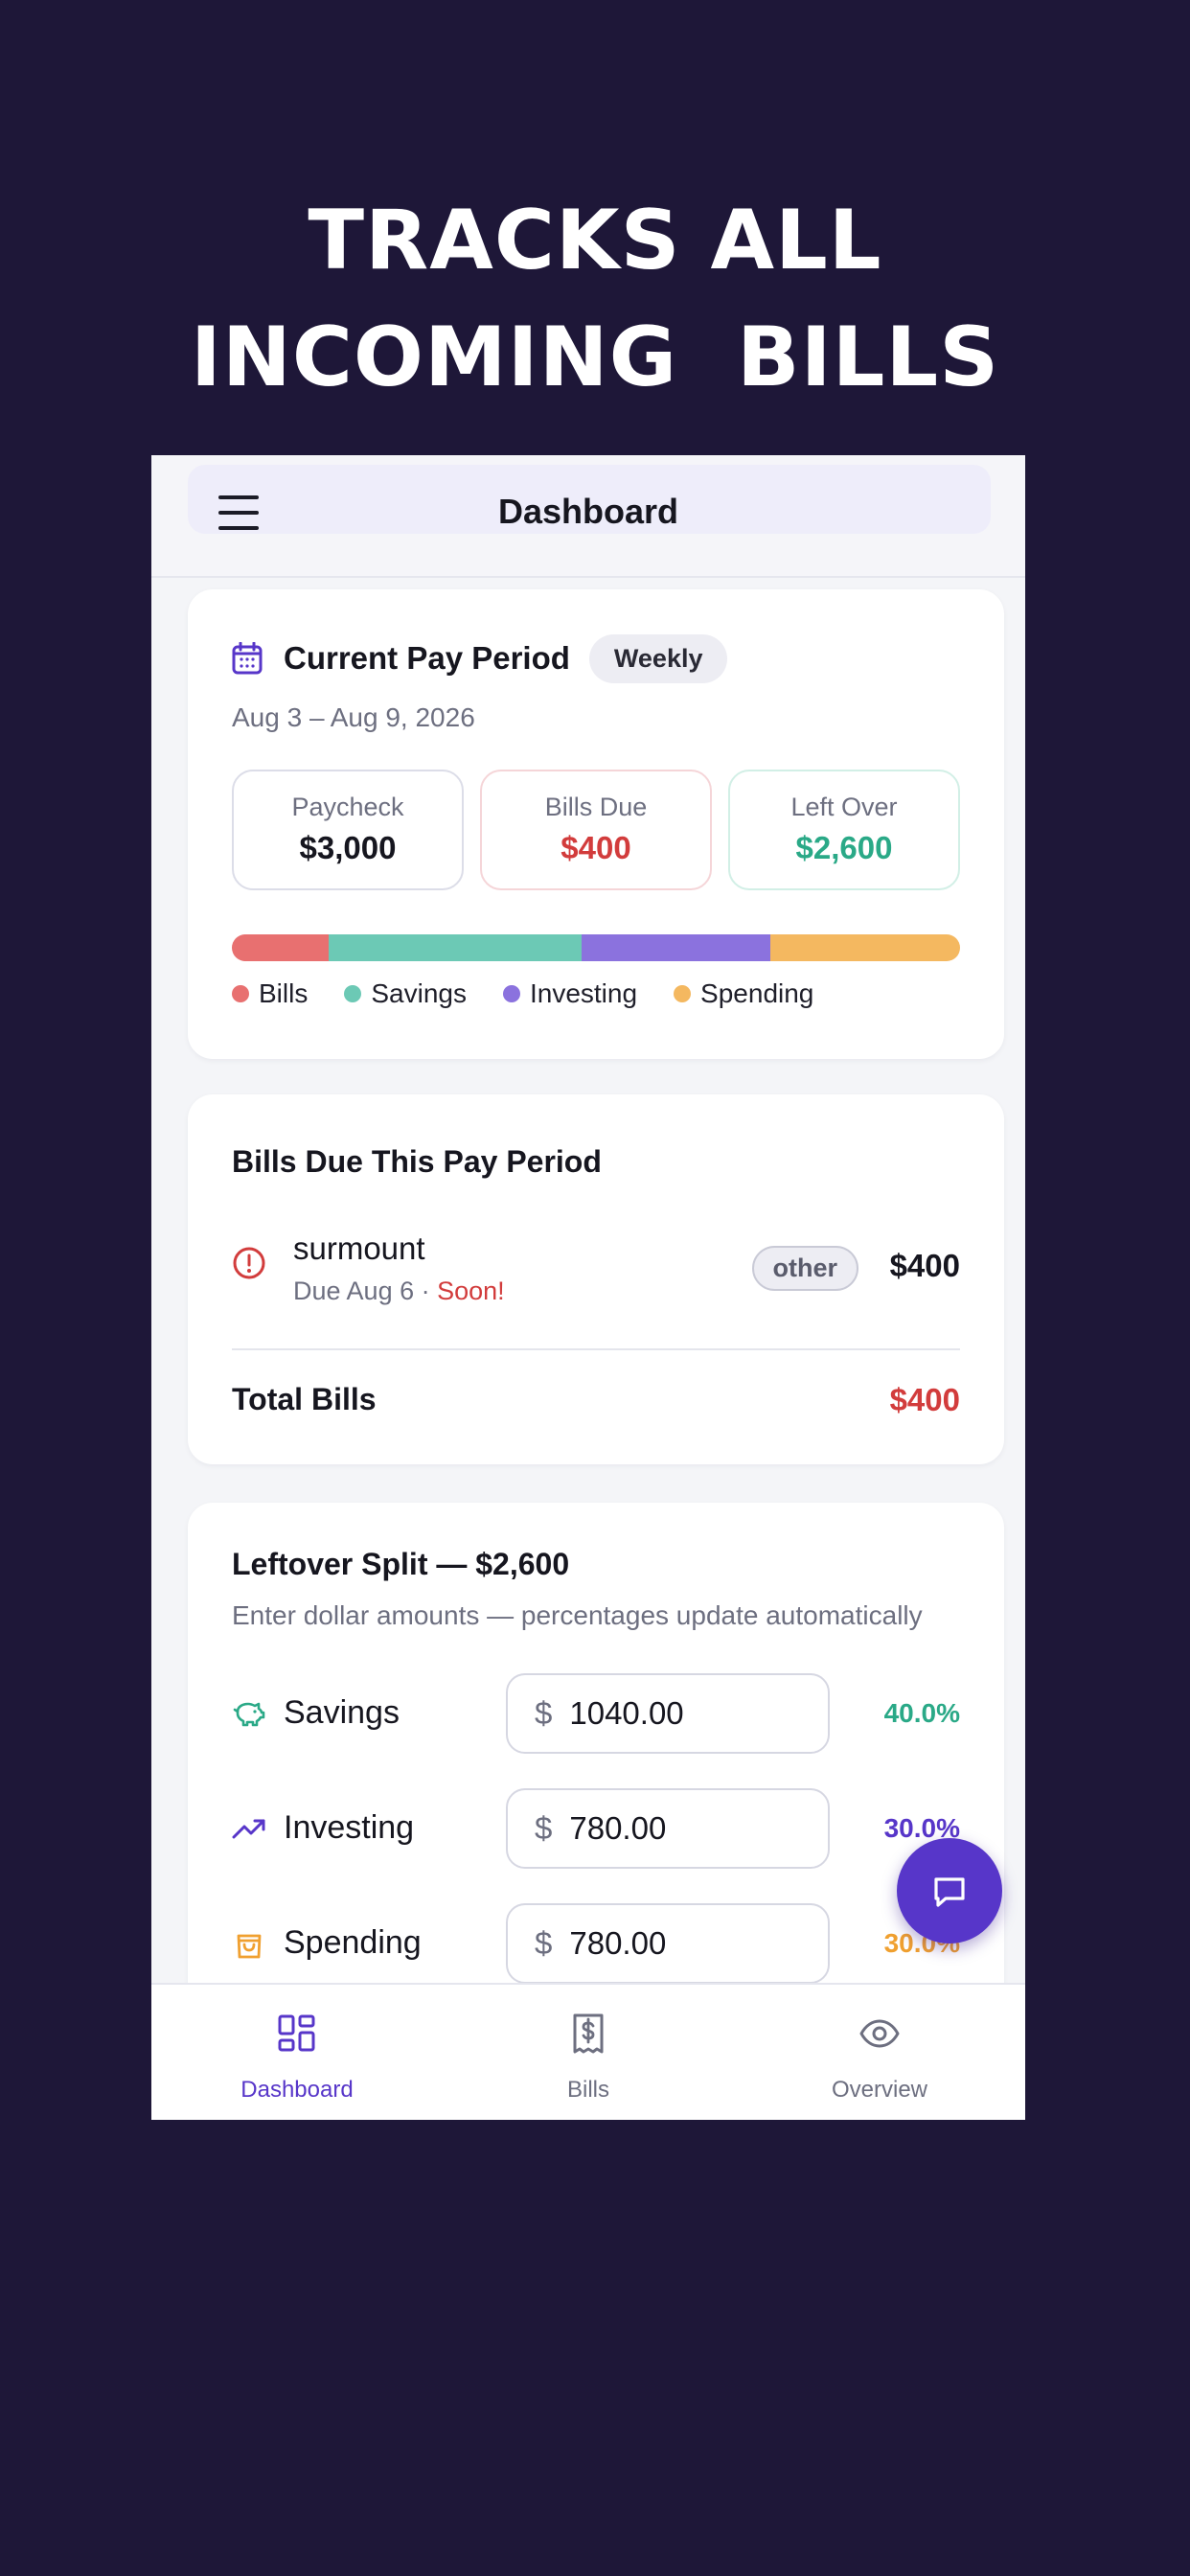 This screenshot has width=1190, height=2576. I want to click on allocation-legend: Bills Savings Investing Spending, so click(541, 993).